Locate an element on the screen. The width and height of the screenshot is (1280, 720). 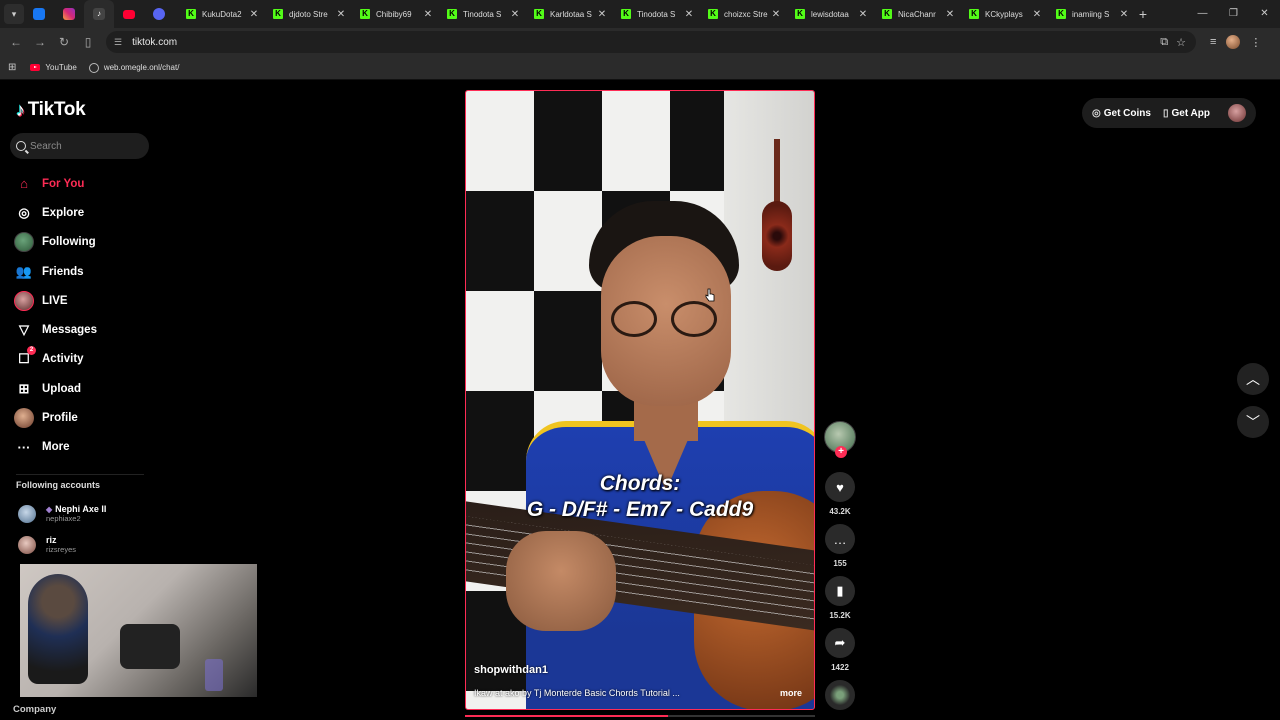
chords-list: G - D/F# - Em7 - Cadd9 is located at coordinates (640, 509).